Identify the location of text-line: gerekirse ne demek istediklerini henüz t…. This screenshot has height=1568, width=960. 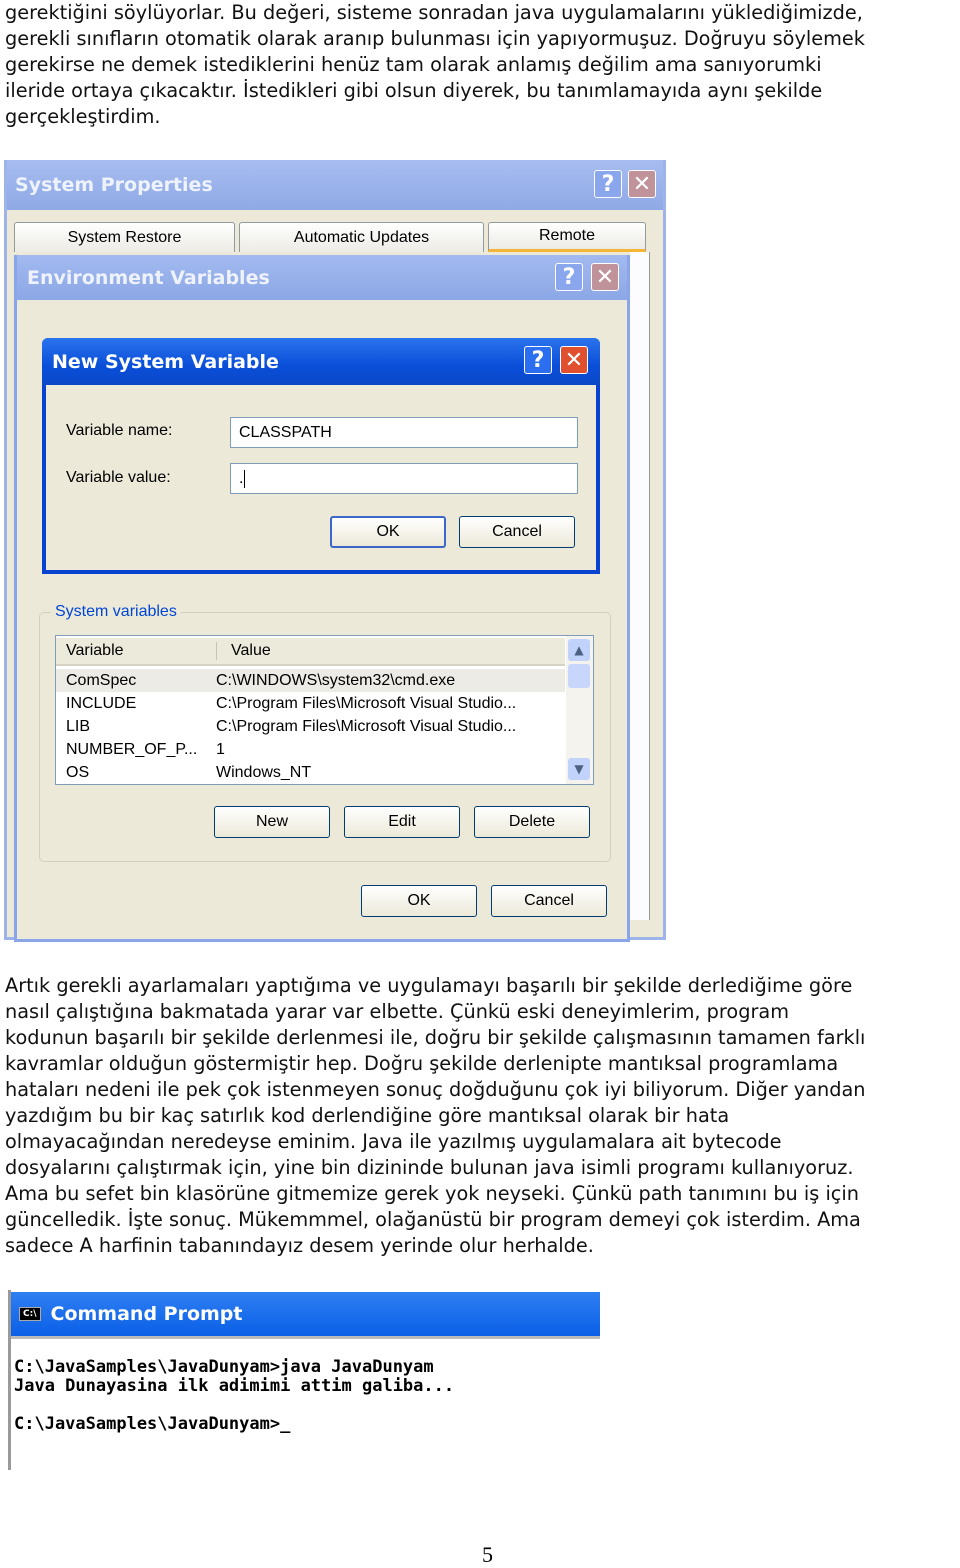
(413, 64).